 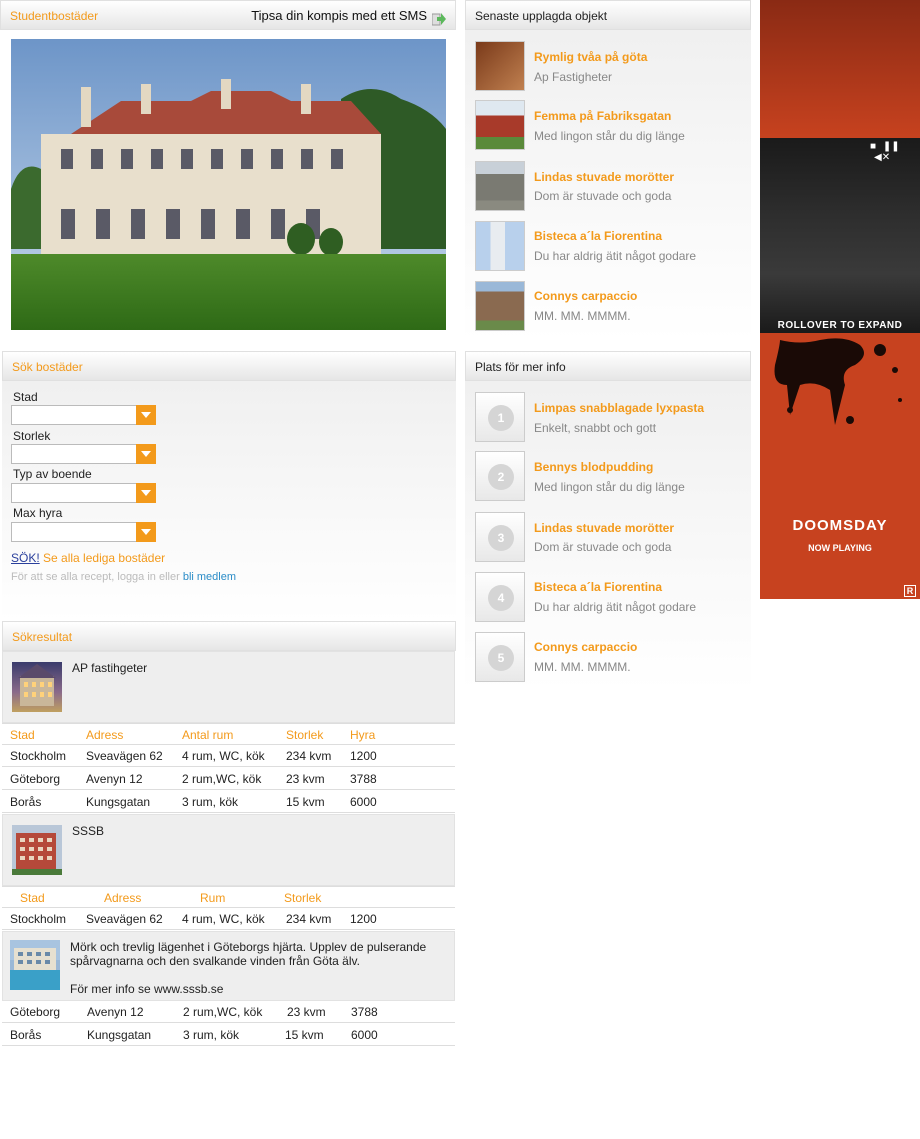 I want to click on city-select, so click(x=83, y=415).